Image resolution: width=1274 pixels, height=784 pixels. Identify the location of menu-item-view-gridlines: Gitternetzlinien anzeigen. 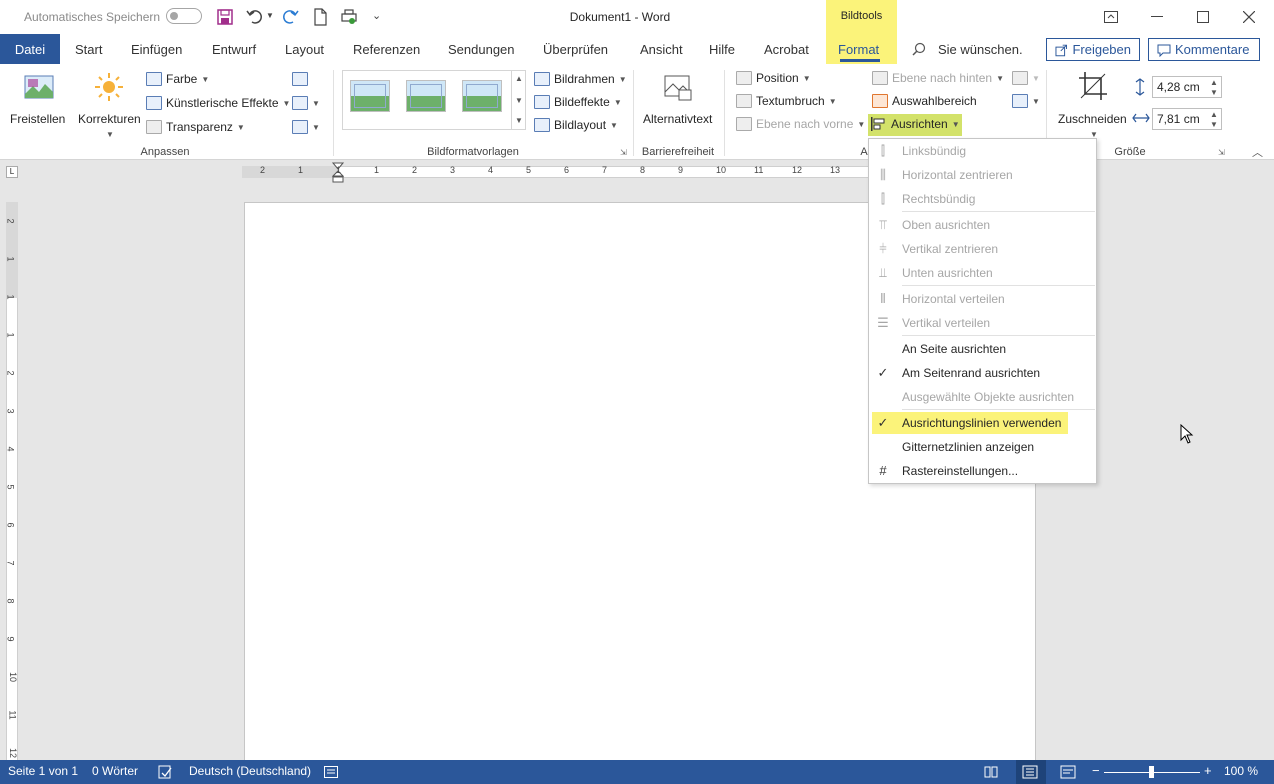
(982, 447).